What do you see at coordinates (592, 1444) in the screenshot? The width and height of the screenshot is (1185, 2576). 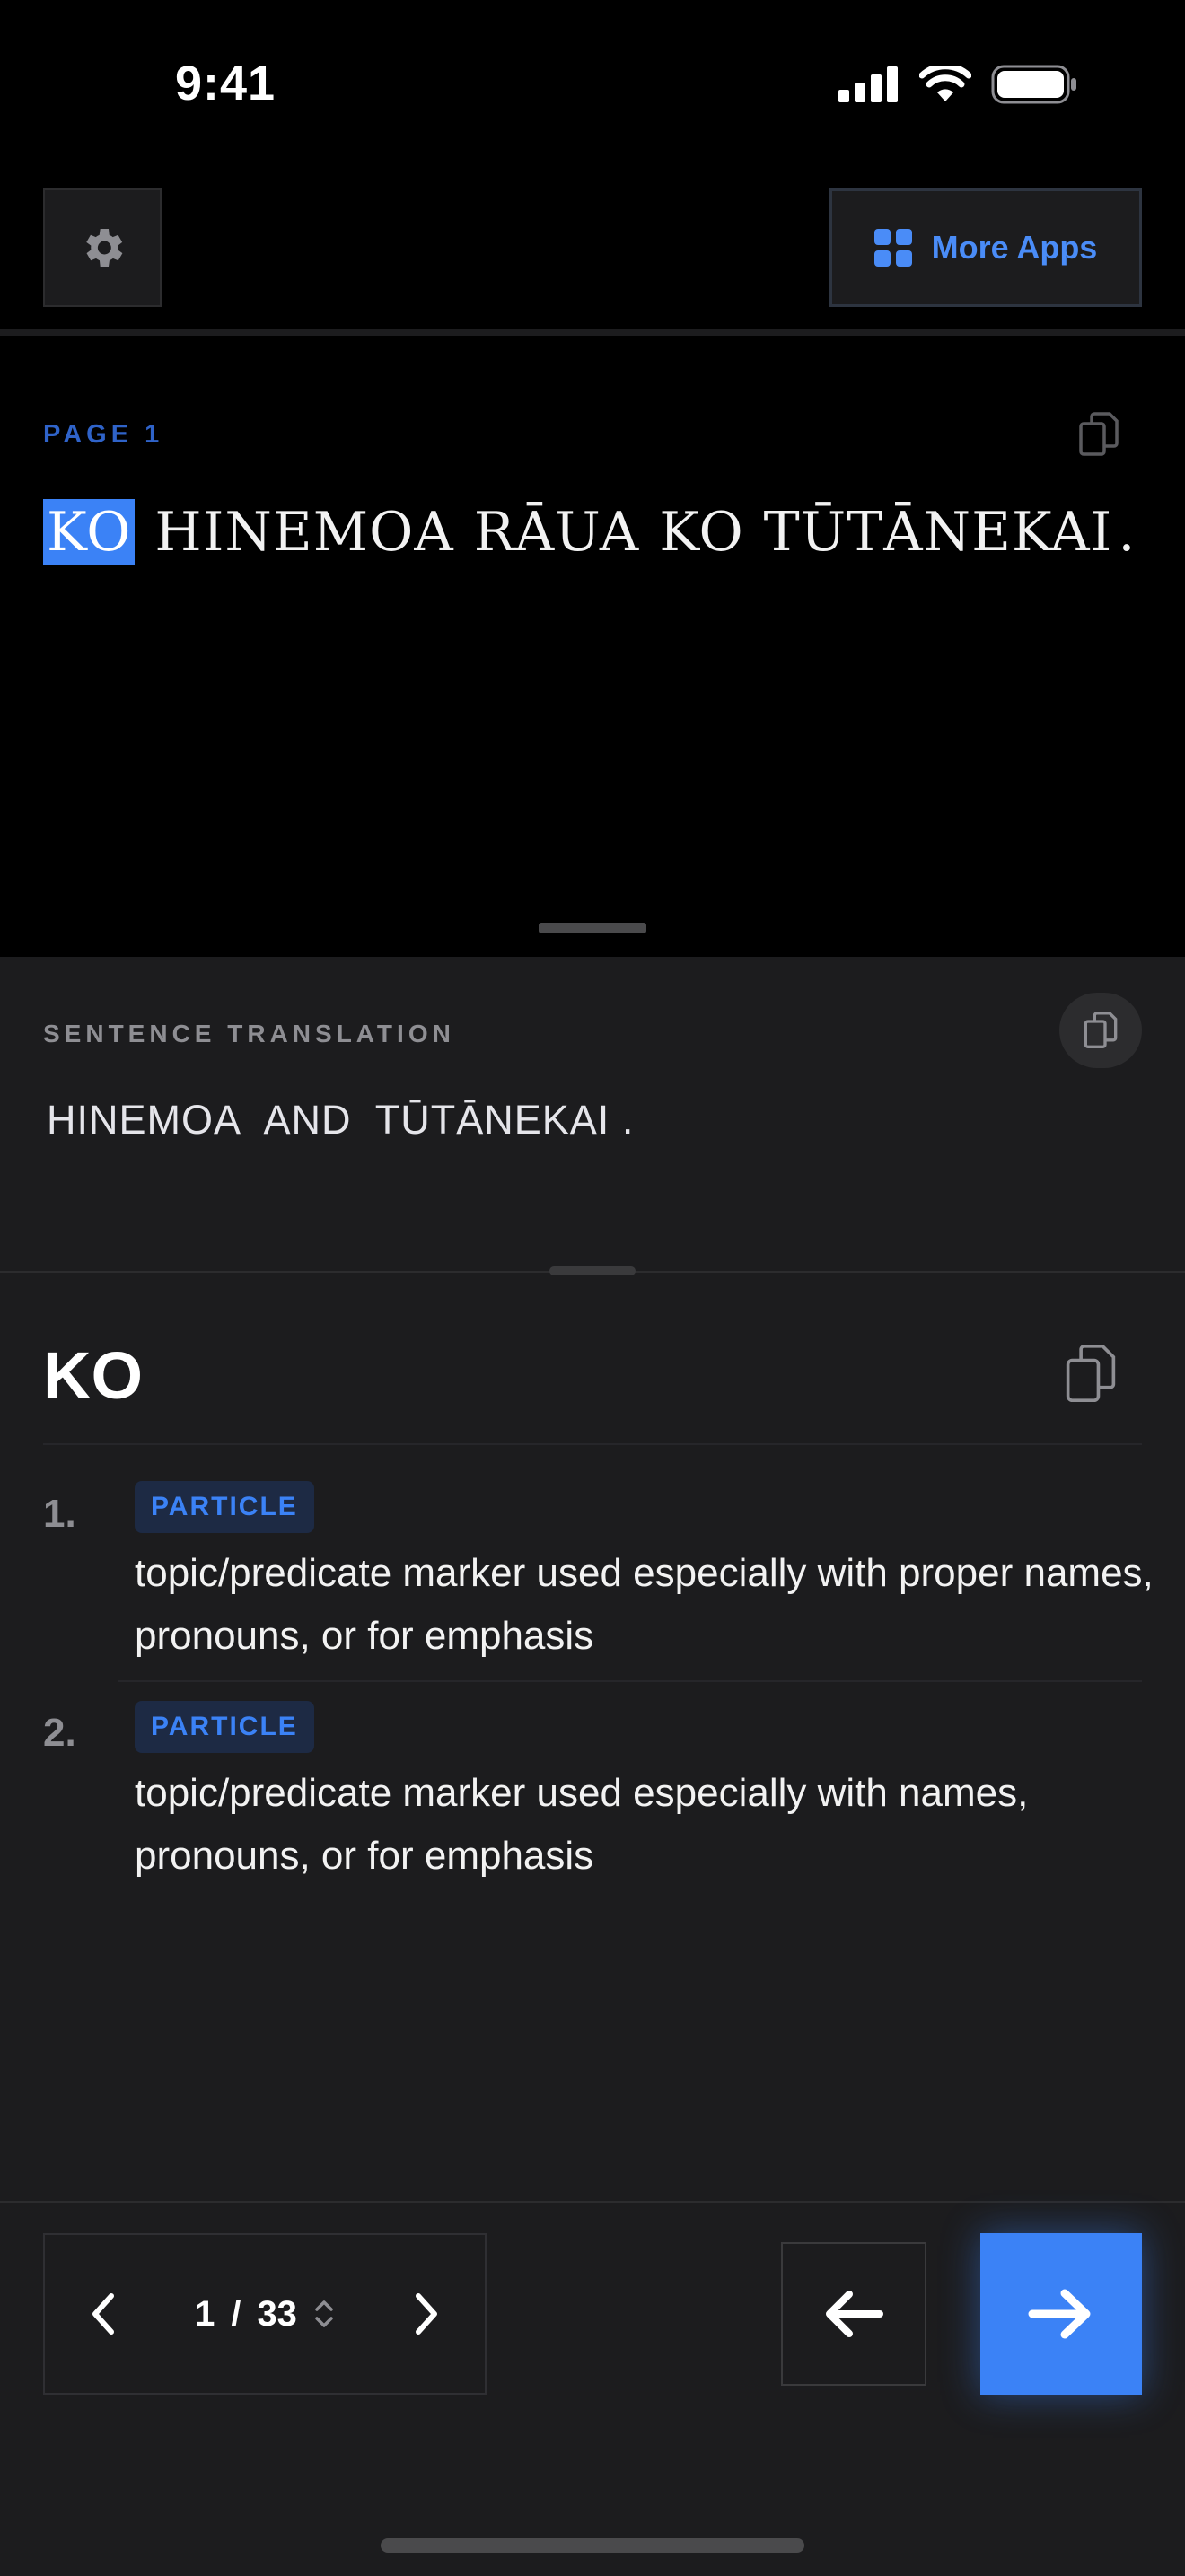 I see `headword-divider` at bounding box center [592, 1444].